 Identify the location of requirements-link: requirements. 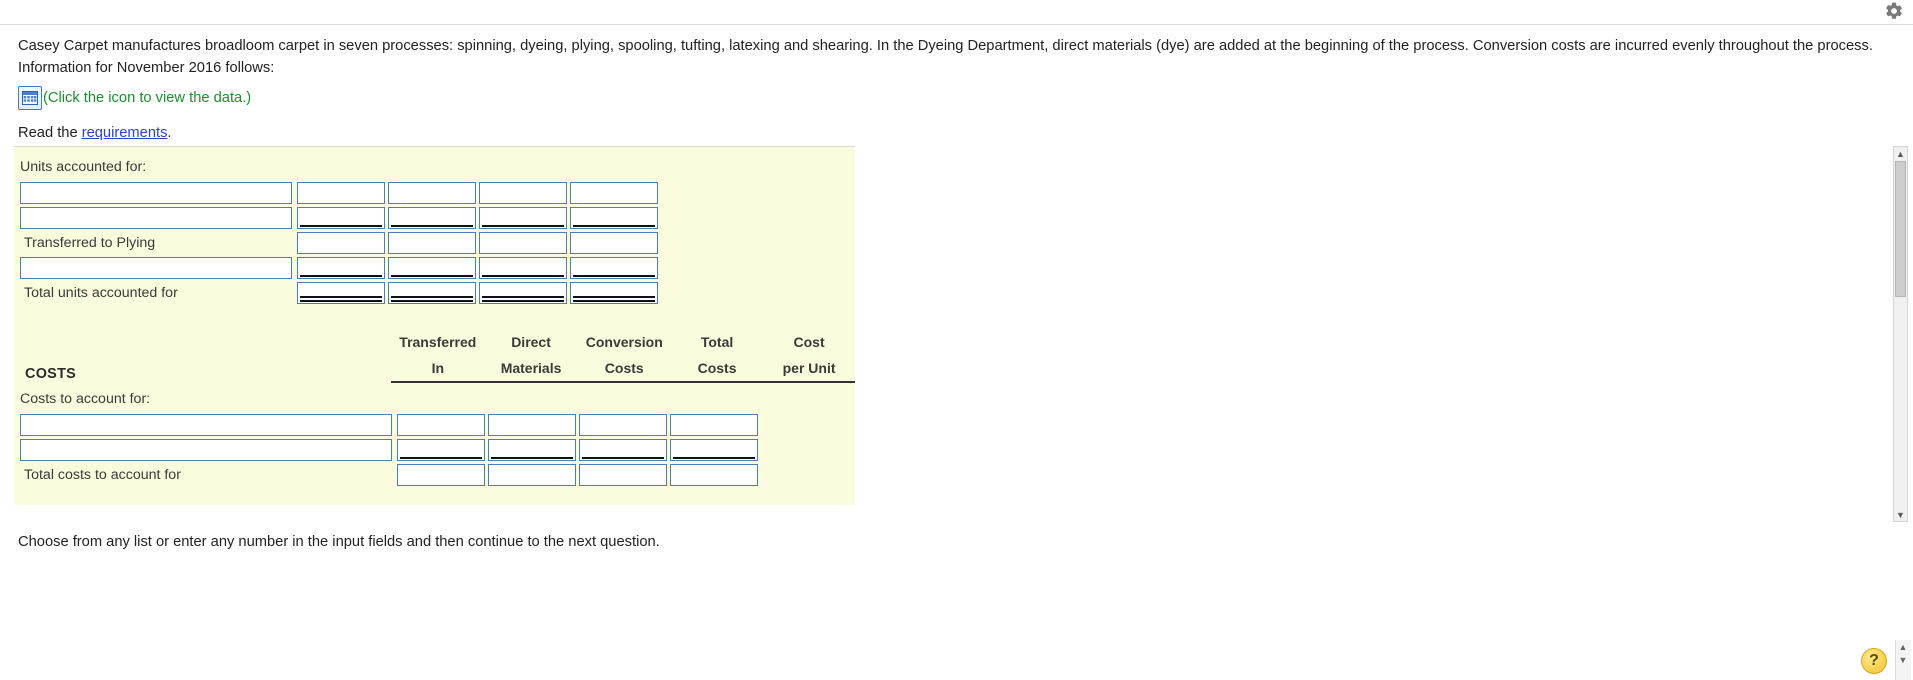
(125, 133).